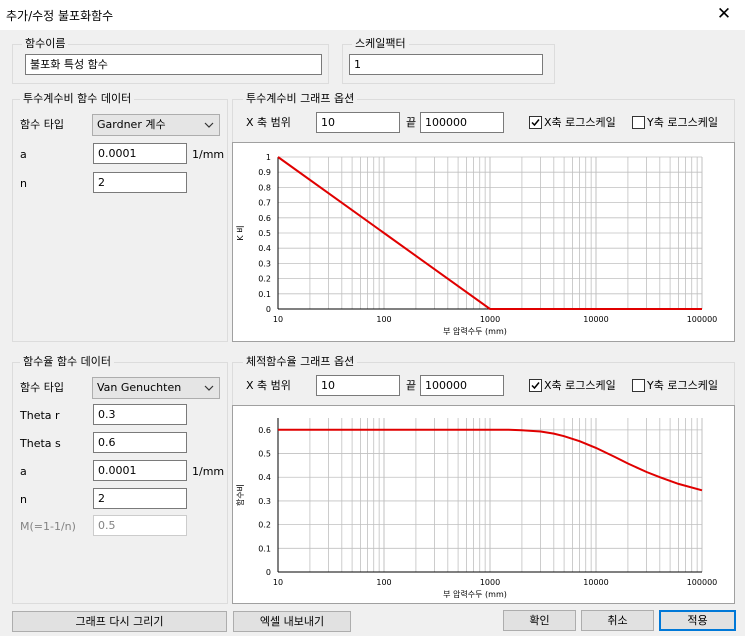 This screenshot has height=636, width=745. I want to click on water-a-unit: 1/mm, so click(208, 471).